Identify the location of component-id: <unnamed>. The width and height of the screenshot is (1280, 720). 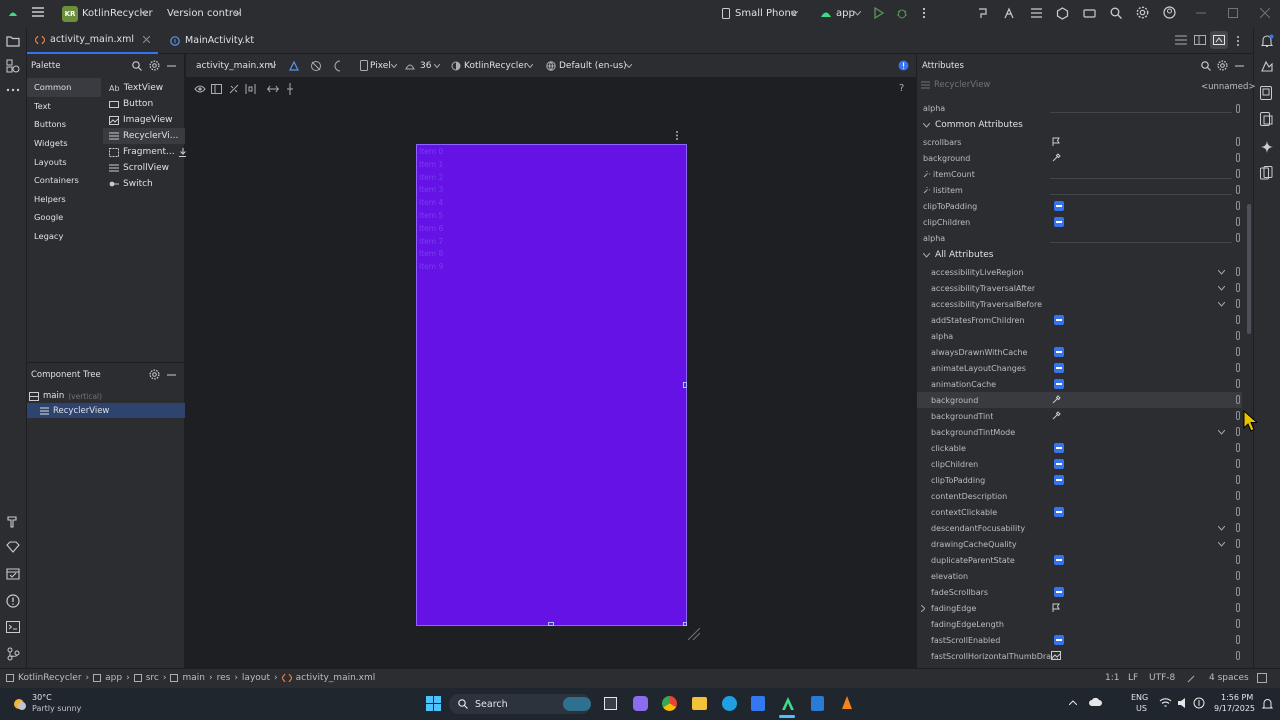
(1228, 87).